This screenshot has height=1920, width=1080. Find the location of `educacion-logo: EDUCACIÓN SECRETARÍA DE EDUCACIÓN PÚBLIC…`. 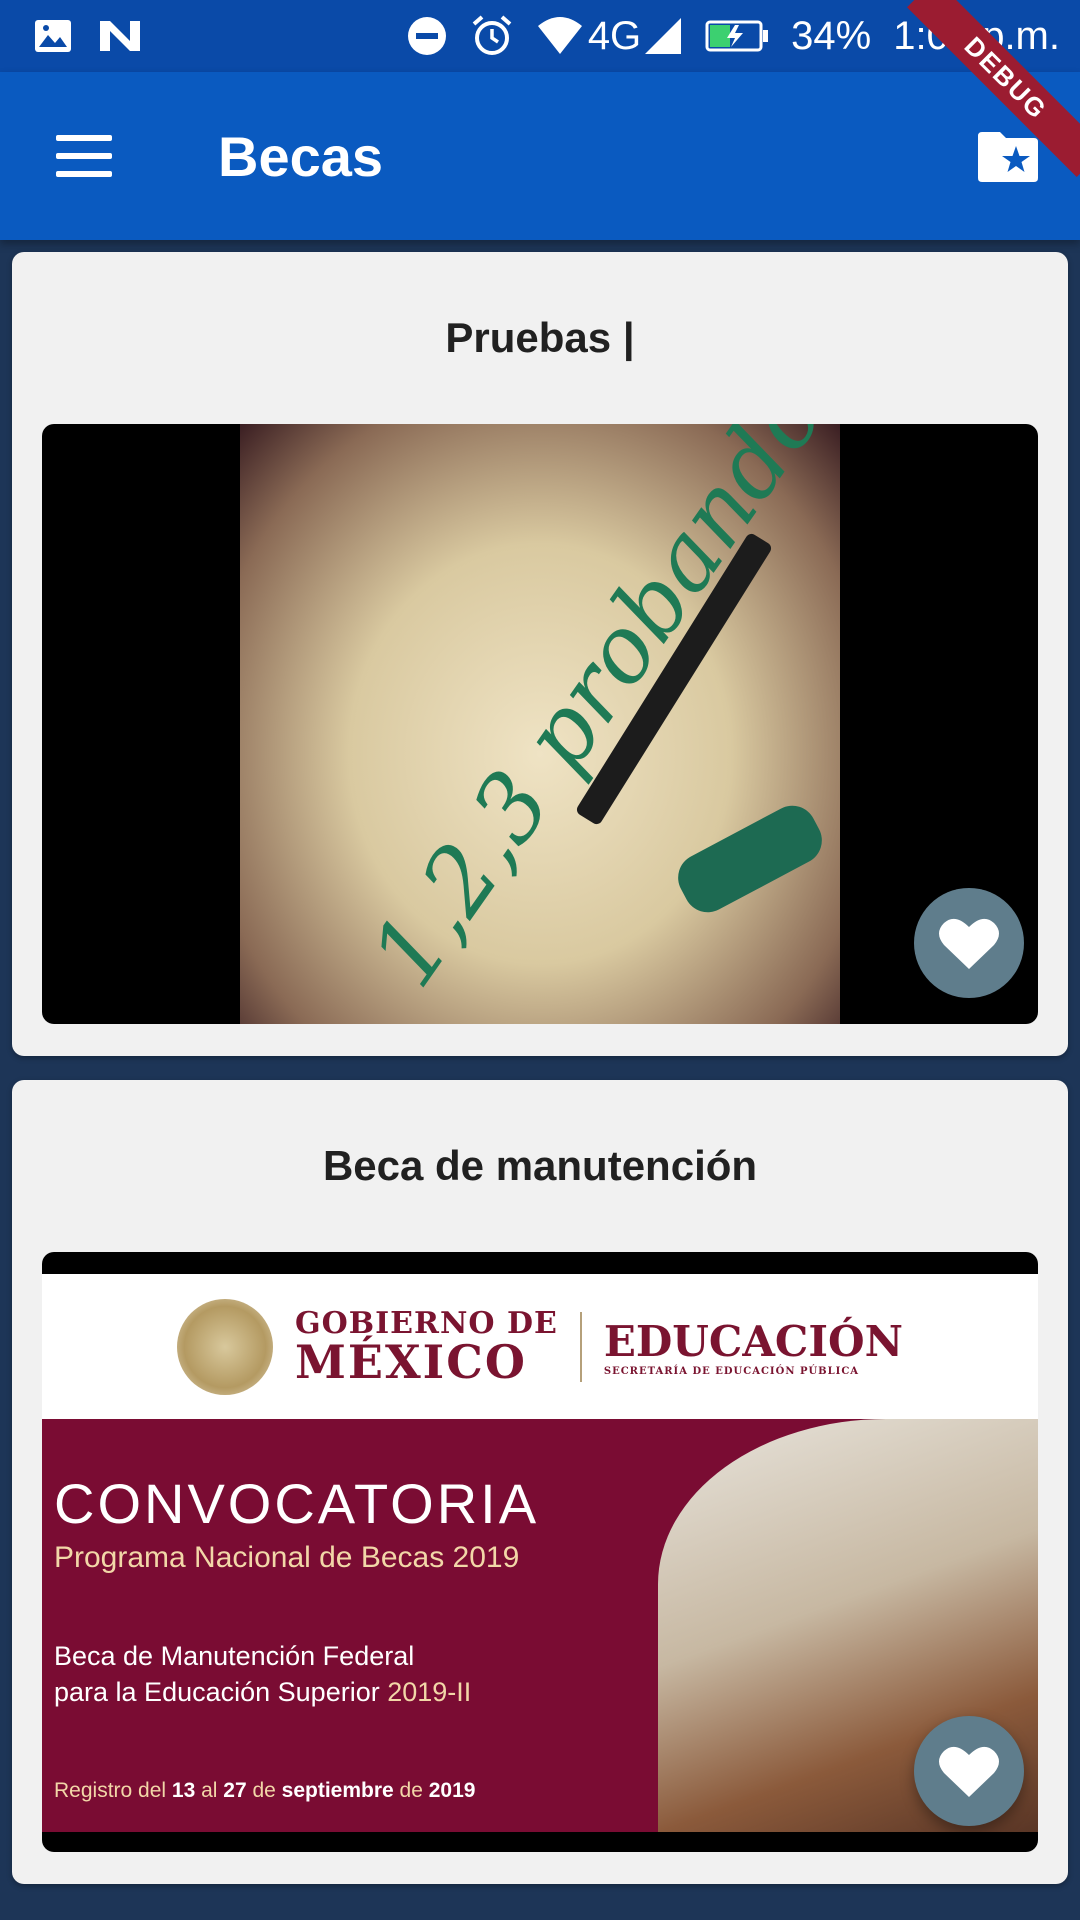

educacion-logo: EDUCACIÓN SECRETARÍA DE EDUCACIÓN PÚBLIC… is located at coordinates (753, 1346).